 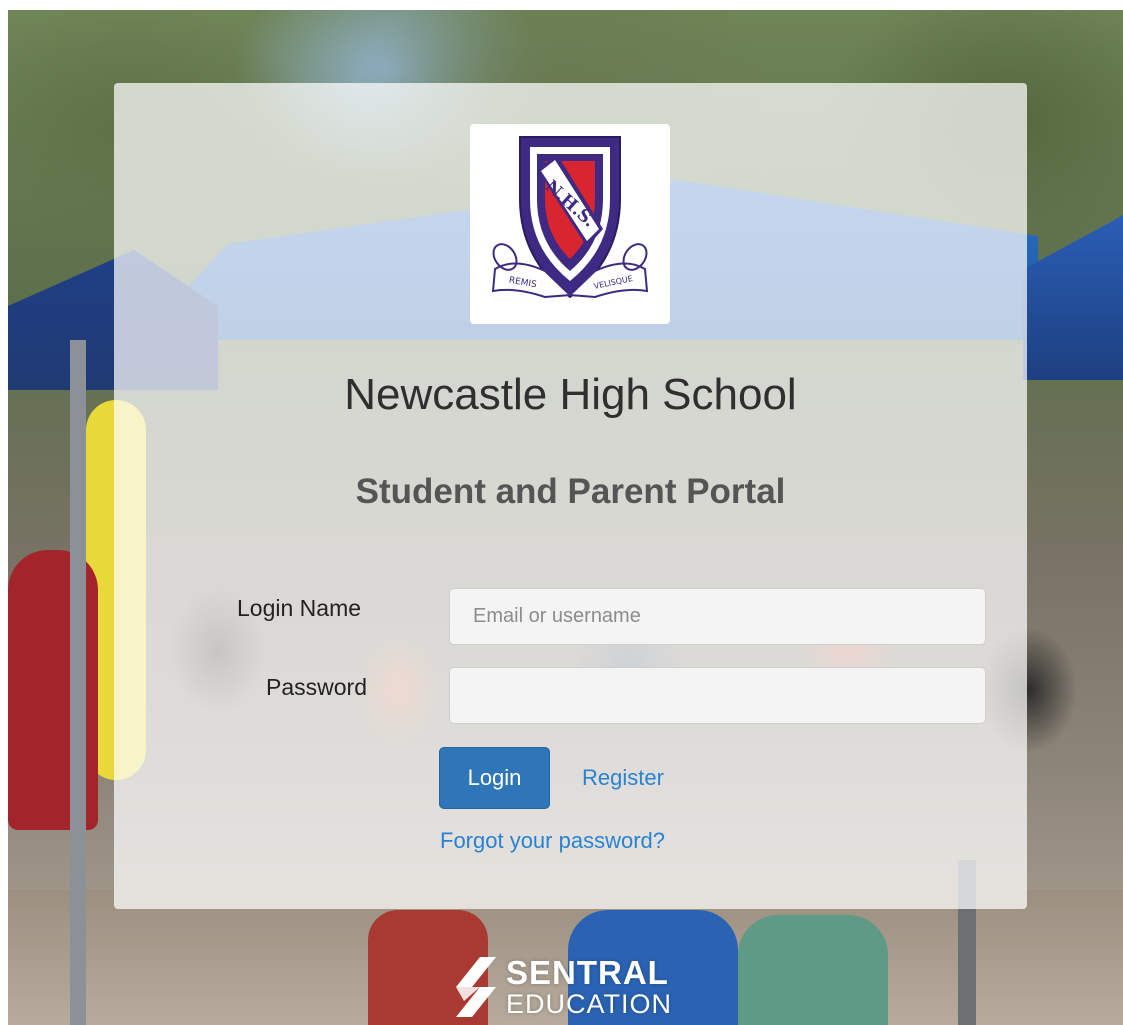 I want to click on password-label: Password, so click(x=316, y=687).